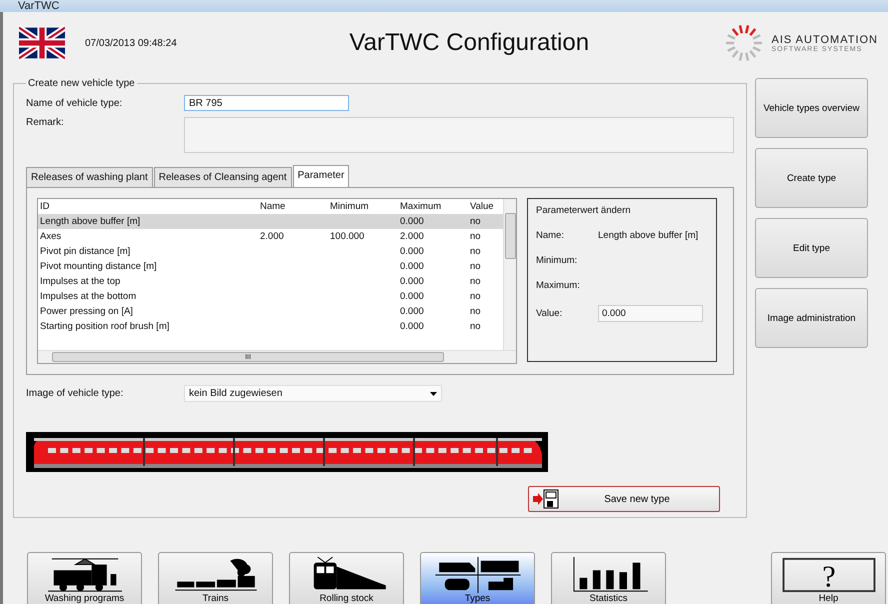 The image size is (888, 604). What do you see at coordinates (270, 296) in the screenshot?
I see `table-row: Impulses at the bottom 0.000 no` at bounding box center [270, 296].